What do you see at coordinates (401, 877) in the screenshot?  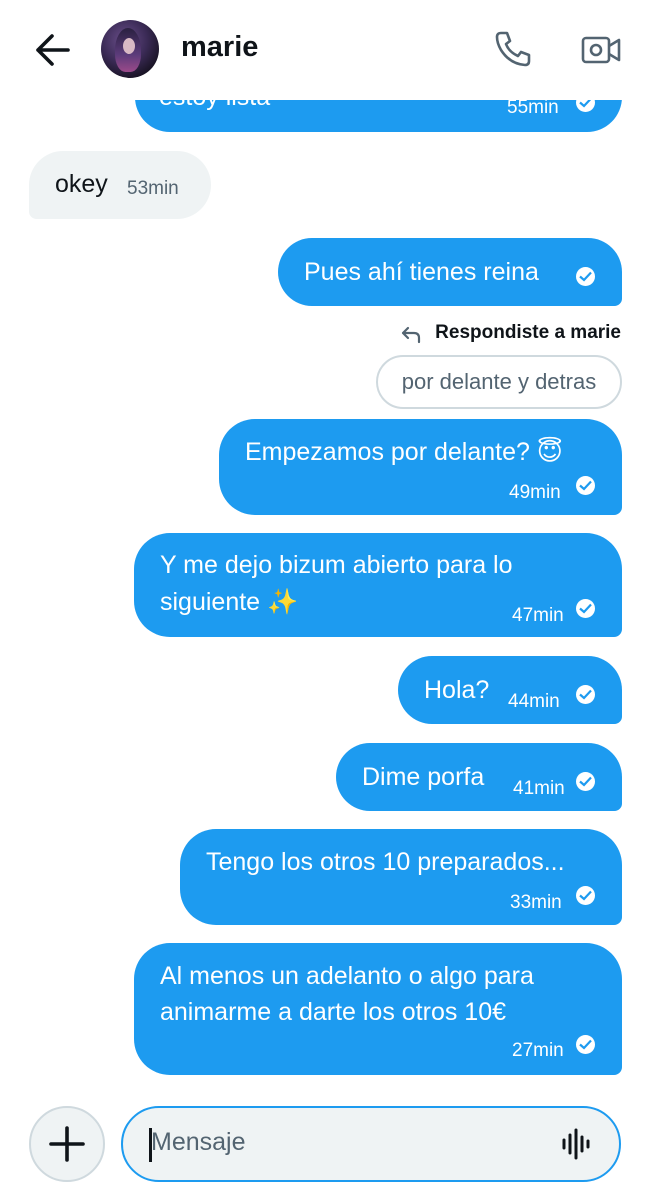 I see `message-bubble-outgoing: Tengo los otros 10 preparados... 33min` at bounding box center [401, 877].